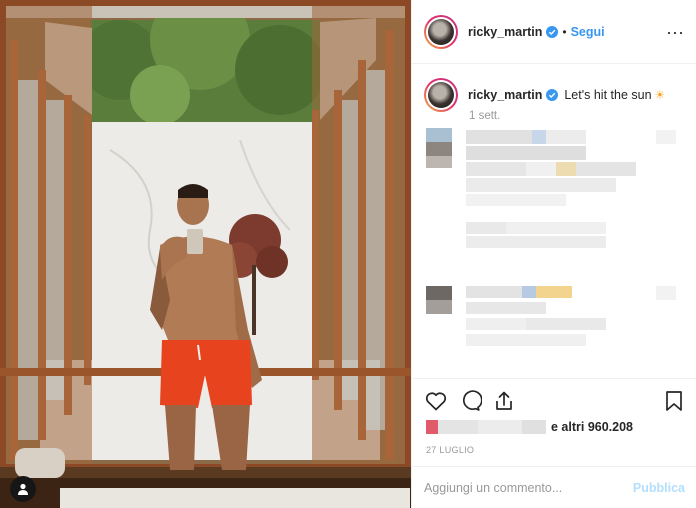 The image size is (696, 508). What do you see at coordinates (505, 32) in the screenshot?
I see `username-link: ricky_martin` at bounding box center [505, 32].